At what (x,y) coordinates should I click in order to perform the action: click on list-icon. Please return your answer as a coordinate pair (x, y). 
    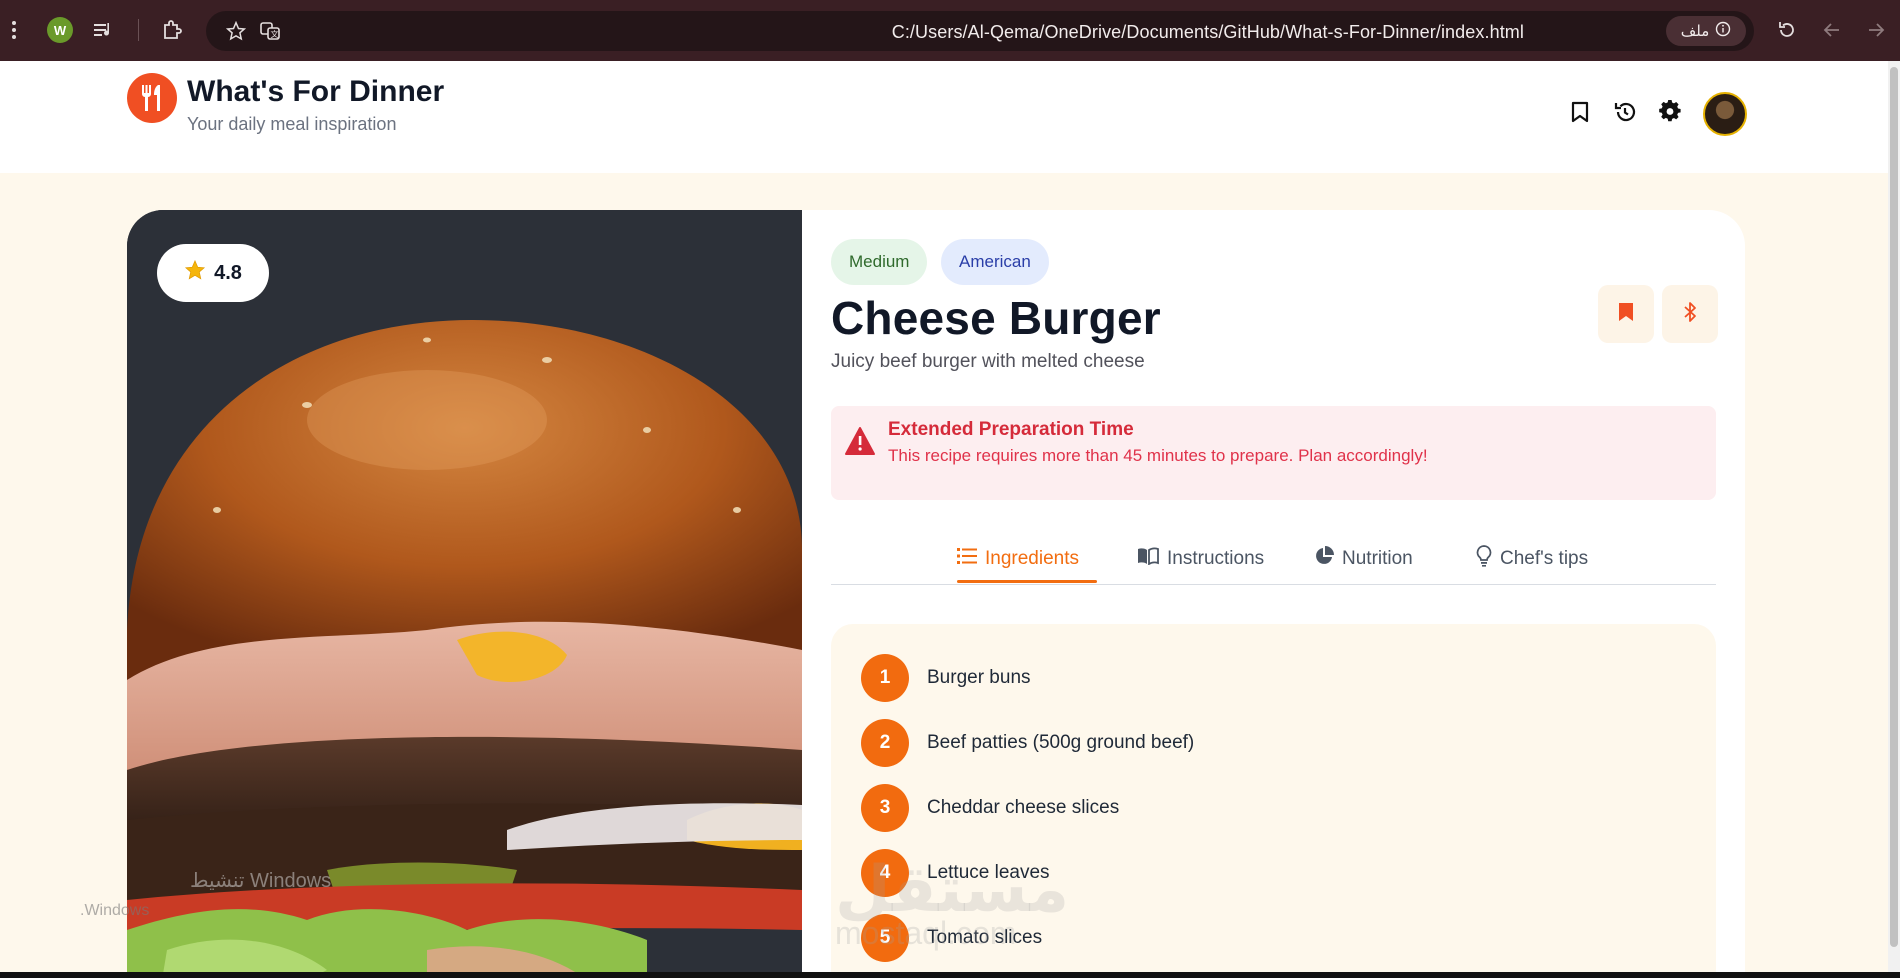
    Looking at the image, I should click on (967, 559).